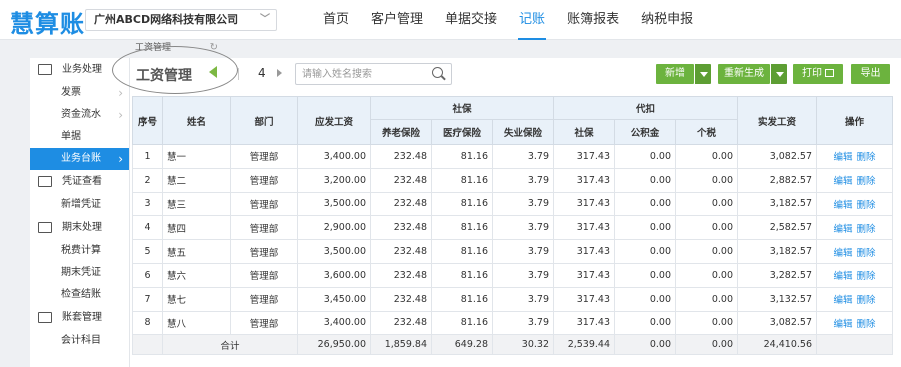  I want to click on nav-item: 客户管理, so click(397, 20).